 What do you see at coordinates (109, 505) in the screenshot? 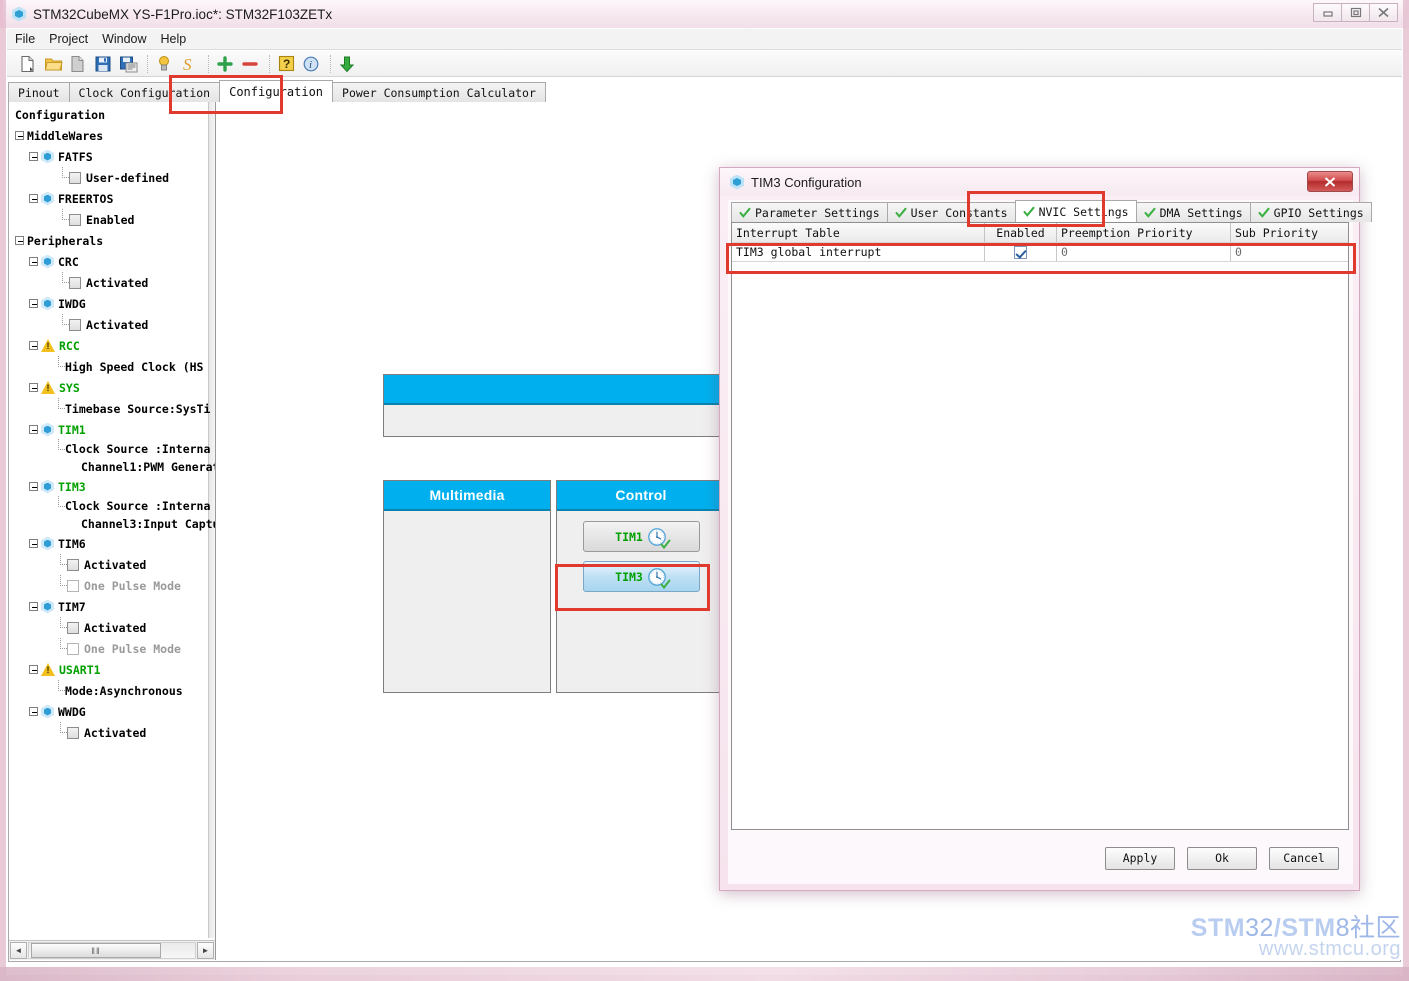
I see `tree-item-tim3-clock-source: Clock Source :Interna` at bounding box center [109, 505].